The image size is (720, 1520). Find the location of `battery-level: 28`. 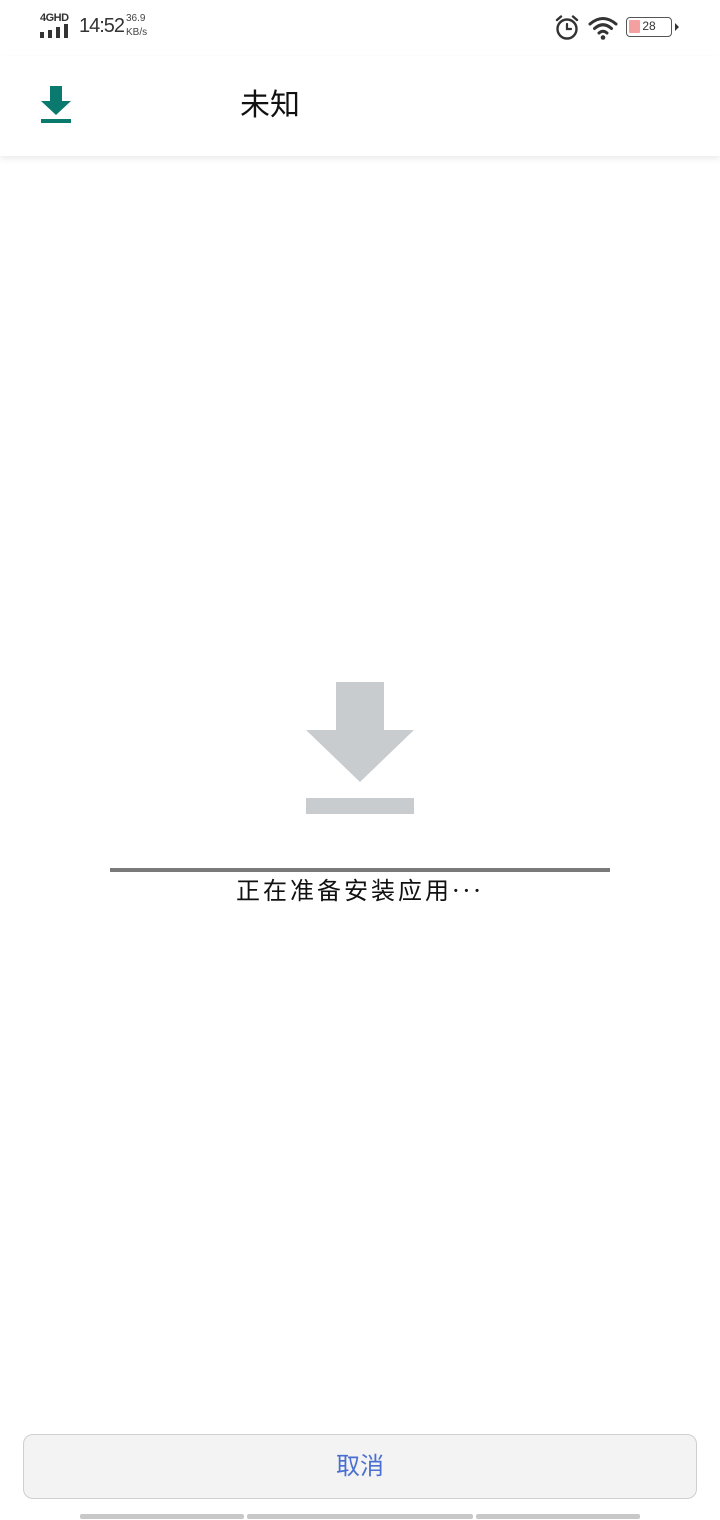

battery-level: 28 is located at coordinates (649, 26).